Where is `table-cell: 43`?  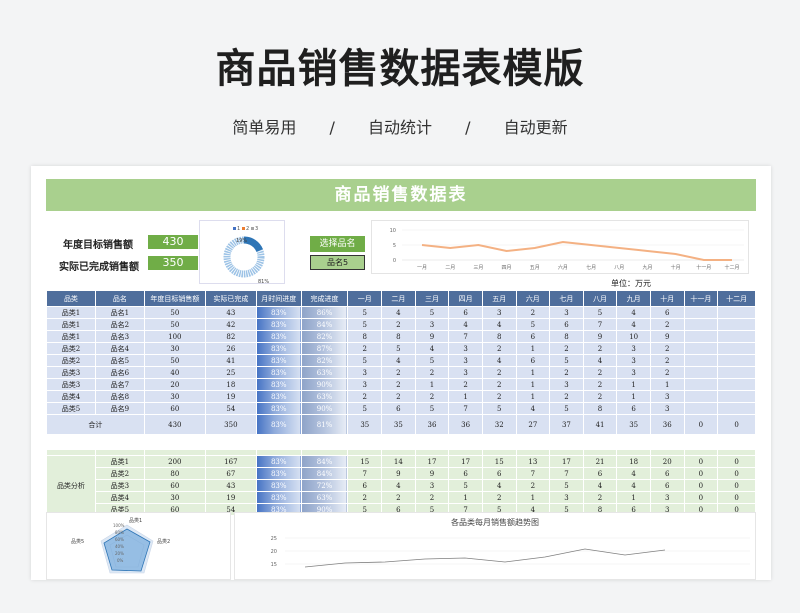 table-cell: 43 is located at coordinates (230, 485).